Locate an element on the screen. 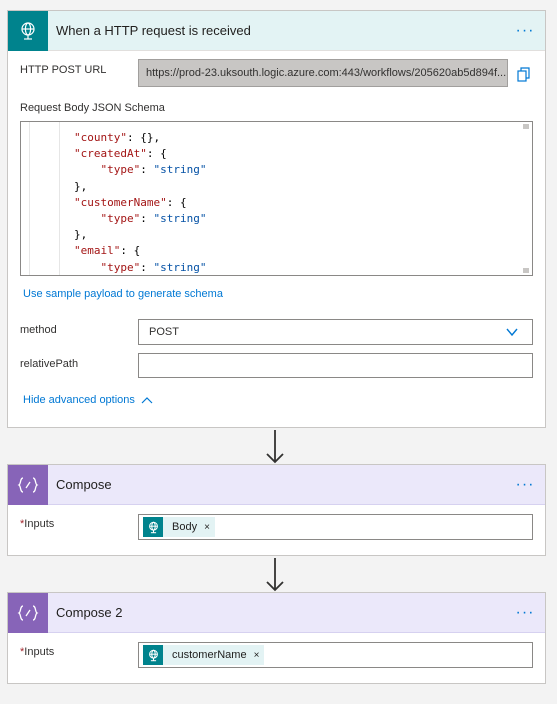  compose-title: Compose is located at coordinates (84, 484).